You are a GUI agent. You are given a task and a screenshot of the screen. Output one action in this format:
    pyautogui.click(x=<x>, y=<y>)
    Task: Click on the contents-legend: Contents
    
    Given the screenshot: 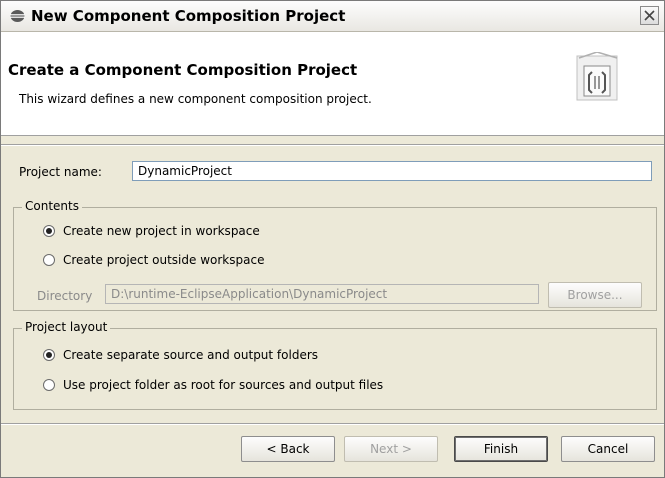 What is the action you would take?
    pyautogui.click(x=52, y=206)
    